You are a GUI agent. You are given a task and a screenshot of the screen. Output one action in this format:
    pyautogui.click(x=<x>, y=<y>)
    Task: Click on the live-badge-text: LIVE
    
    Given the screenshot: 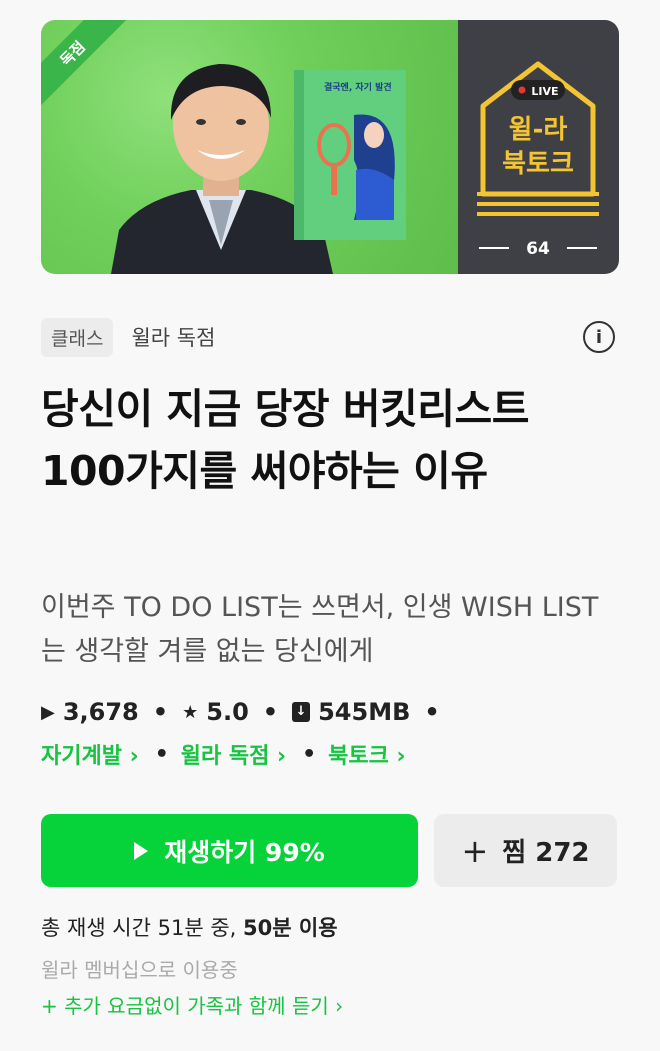 What is the action you would take?
    pyautogui.click(x=544, y=91)
    